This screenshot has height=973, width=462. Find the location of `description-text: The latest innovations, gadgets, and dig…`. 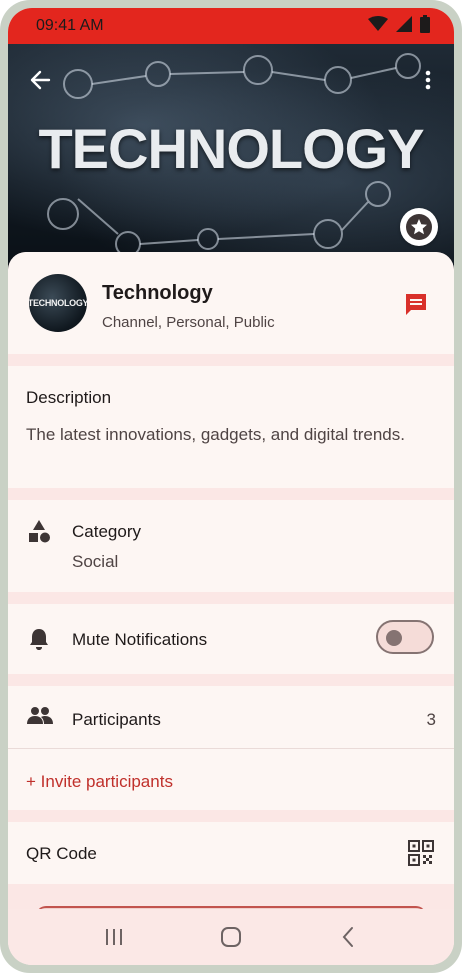

description-text: The latest innovations, gadgets, and dig… is located at coordinates (215, 434).